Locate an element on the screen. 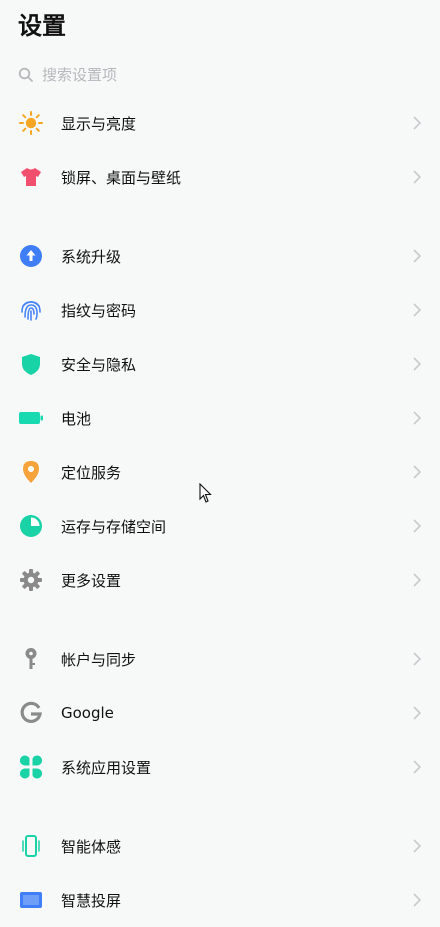 This screenshot has width=440, height=927. settings-item-label: 帐户与同步 is located at coordinates (99, 659).